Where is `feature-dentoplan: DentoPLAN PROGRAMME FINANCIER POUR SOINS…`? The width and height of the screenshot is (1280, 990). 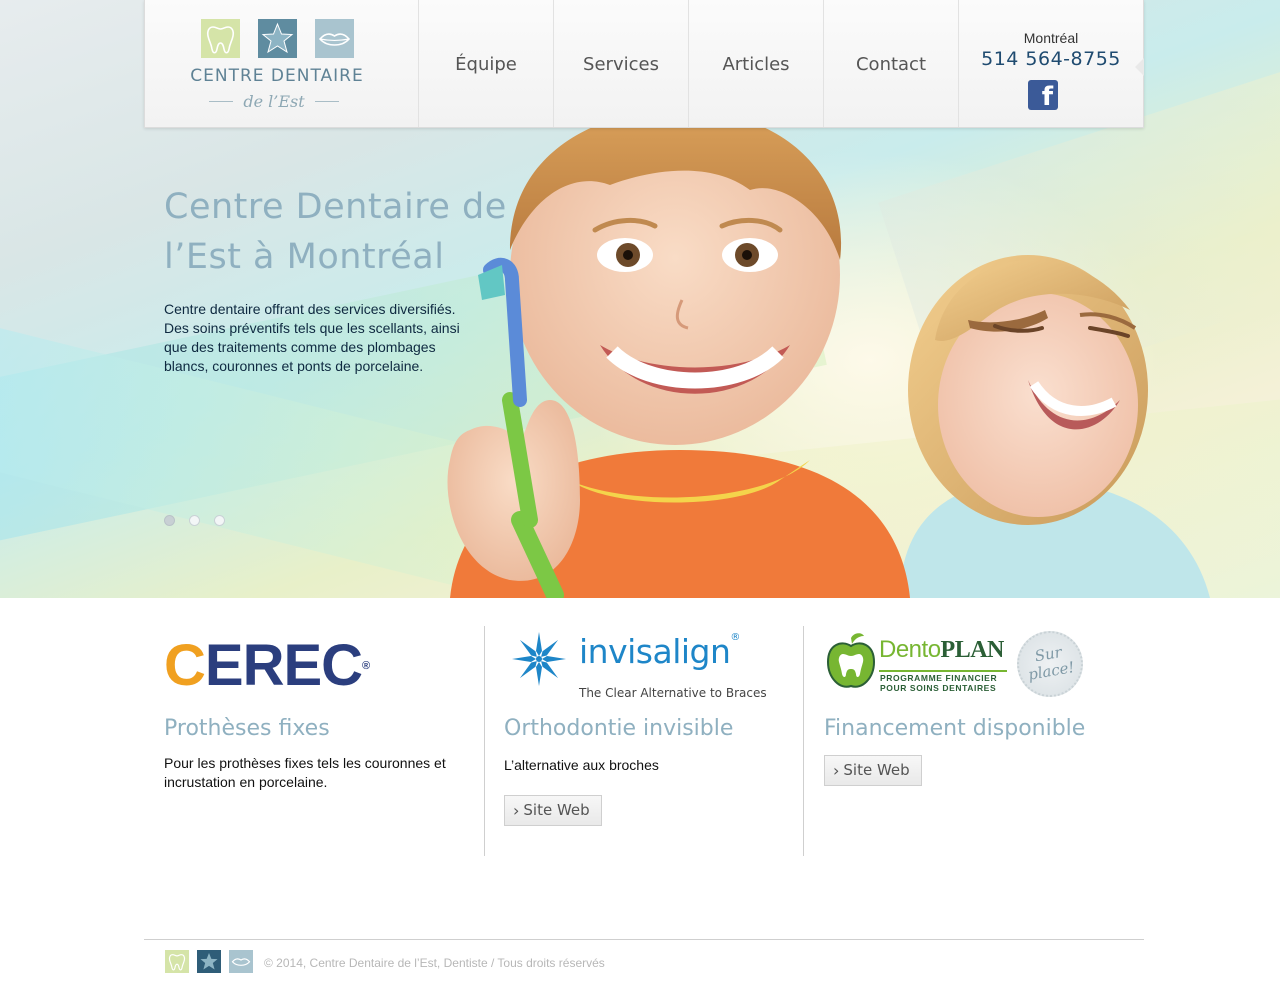 feature-dentoplan: DentoPLAN PROGRAMME FINANCIER POUR SOINS… is located at coordinates (974, 740).